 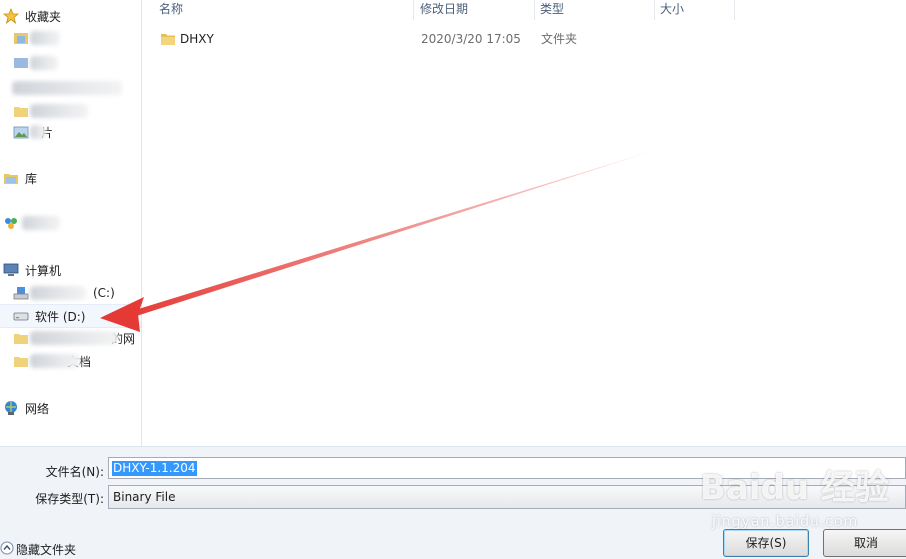 I want to click on hide-folders-label: 隐藏文件夹, so click(x=46, y=549).